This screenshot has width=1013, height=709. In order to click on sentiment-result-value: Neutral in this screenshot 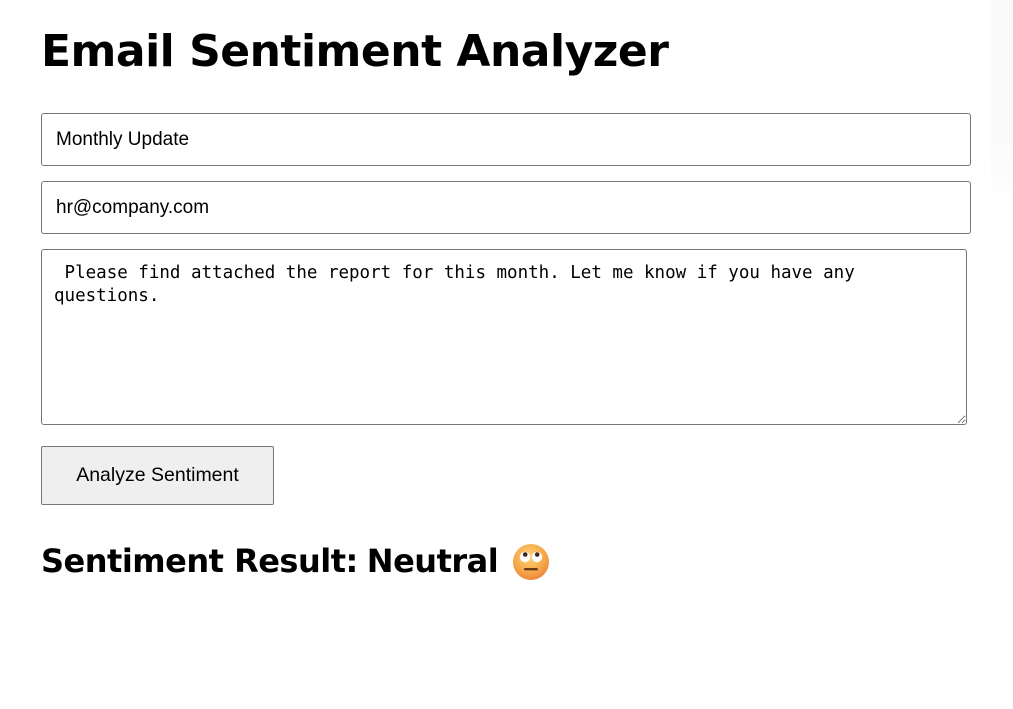, I will do `click(432, 561)`.